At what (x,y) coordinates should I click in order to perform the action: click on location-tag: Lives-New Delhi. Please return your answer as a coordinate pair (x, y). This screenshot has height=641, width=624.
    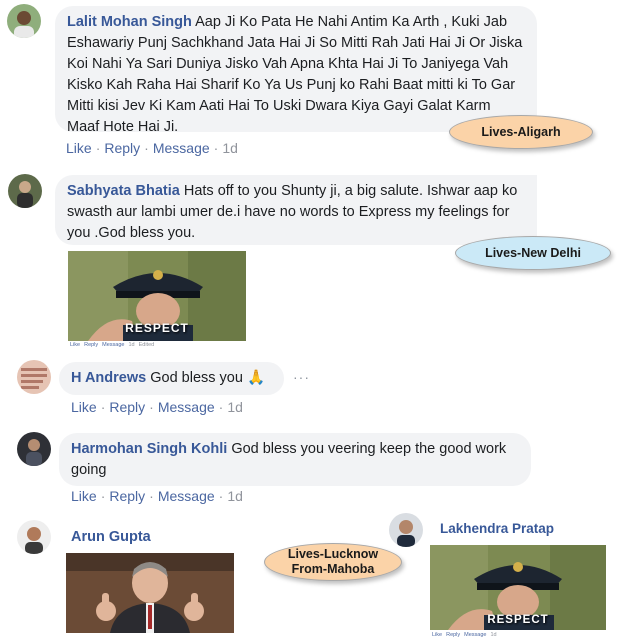
    Looking at the image, I should click on (533, 253).